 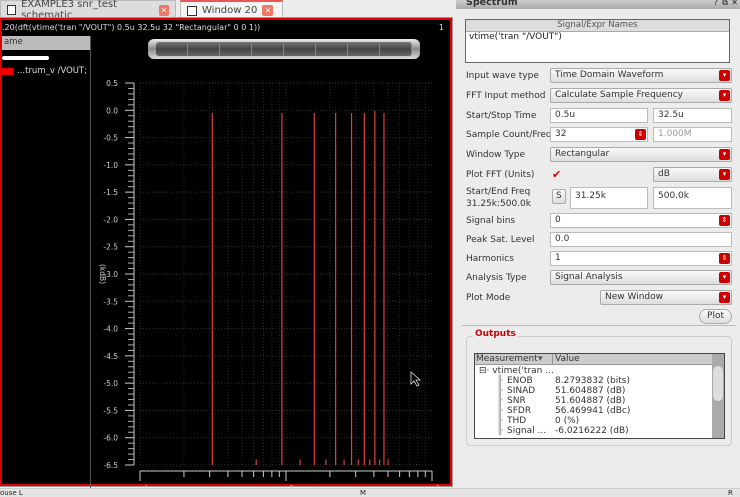 What do you see at coordinates (521, 391) in the screenshot?
I see `measurement-name: SINAD` at bounding box center [521, 391].